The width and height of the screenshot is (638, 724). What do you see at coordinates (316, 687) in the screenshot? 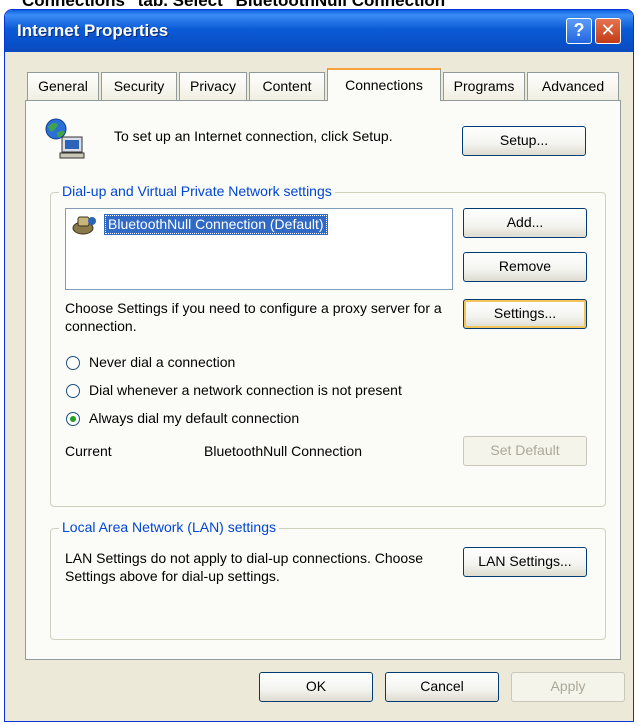
I see `ok-button: OK` at bounding box center [316, 687].